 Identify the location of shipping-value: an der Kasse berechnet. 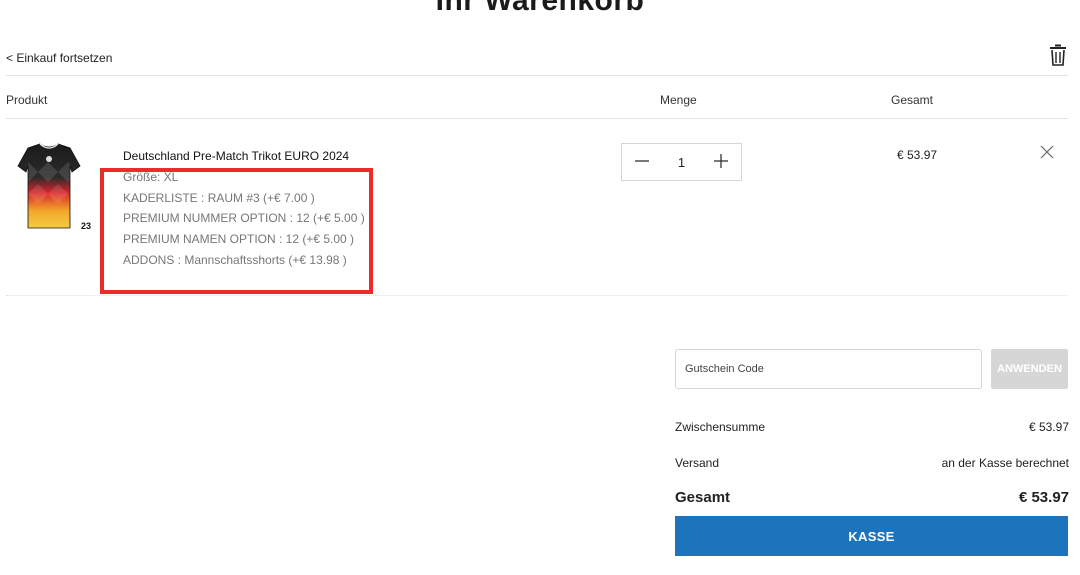
(1005, 463).